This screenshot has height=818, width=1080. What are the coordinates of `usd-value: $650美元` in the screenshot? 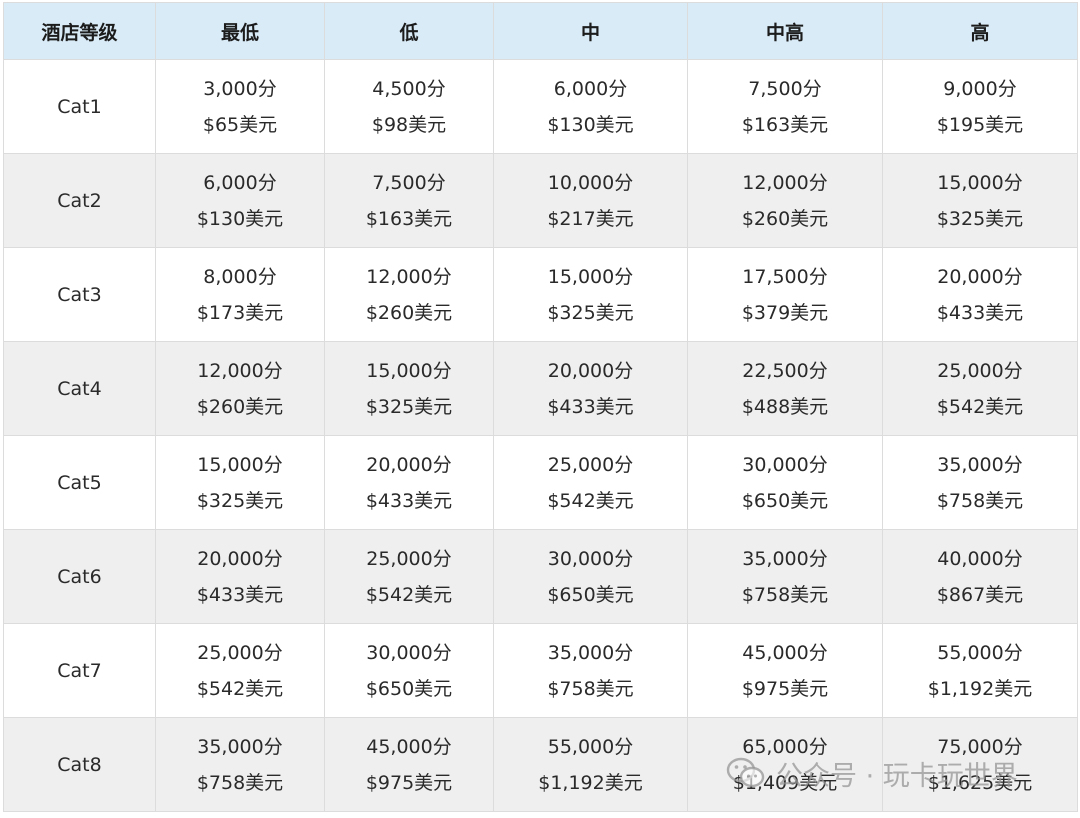 It's located at (409, 688).